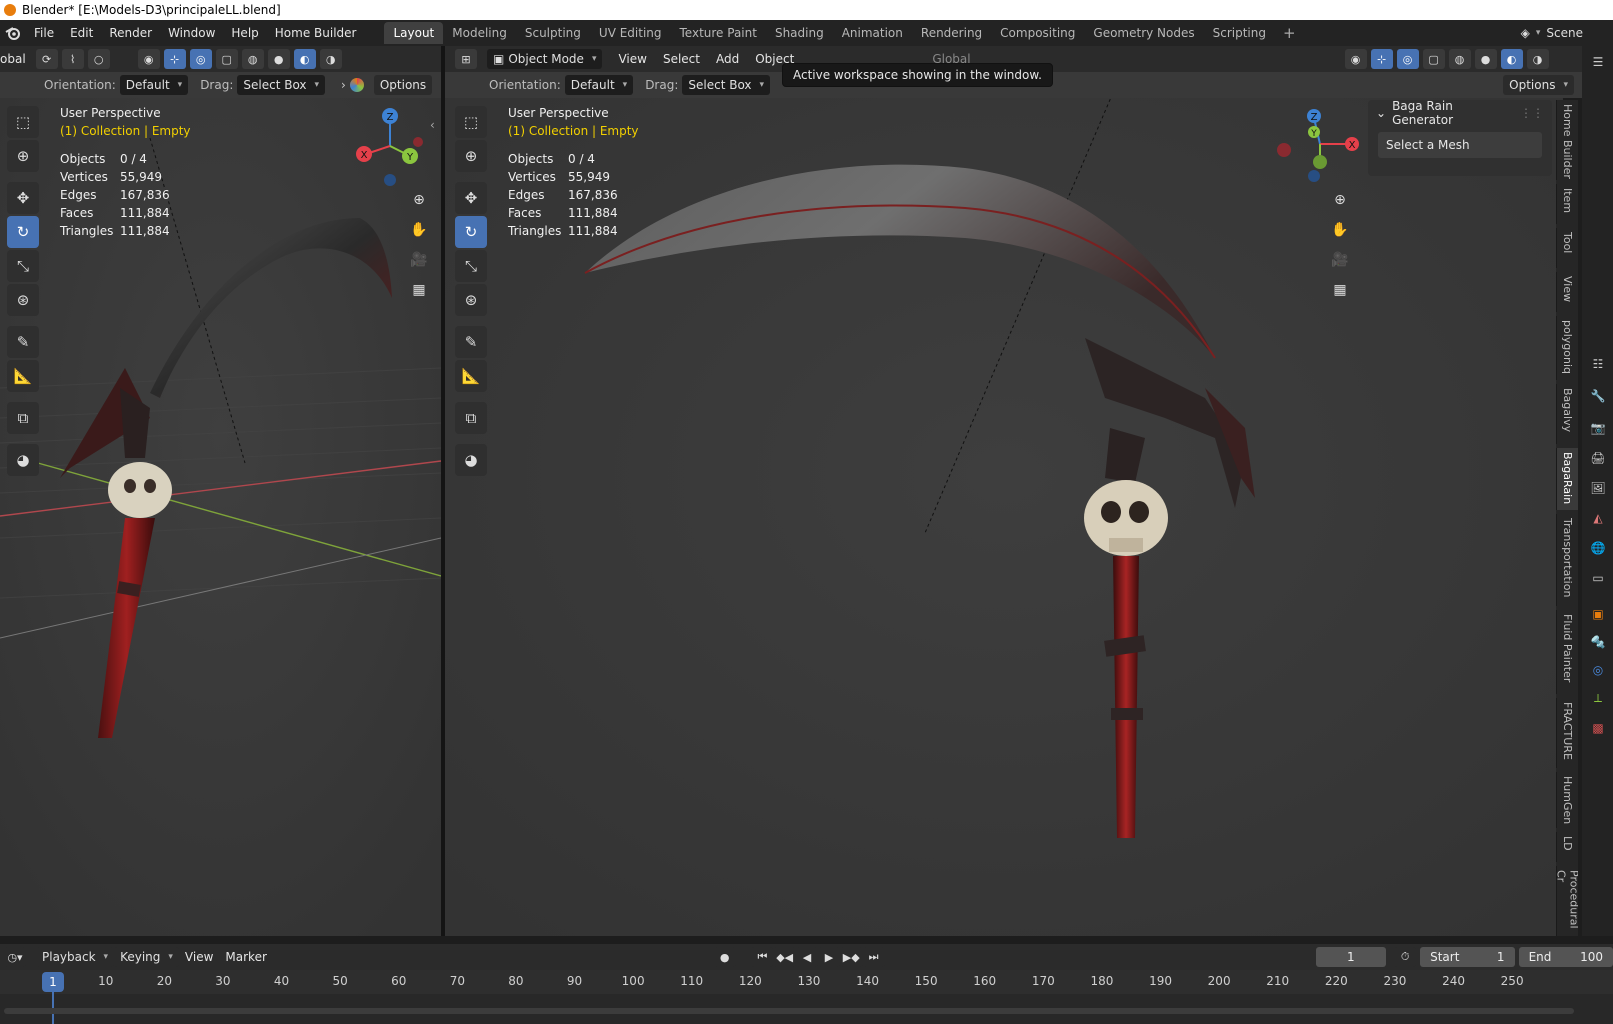 This screenshot has width=1613, height=1024. Describe the element at coordinates (1567, 479) in the screenshot. I see `sidebar-tab-bagarain: BagaRain` at that location.